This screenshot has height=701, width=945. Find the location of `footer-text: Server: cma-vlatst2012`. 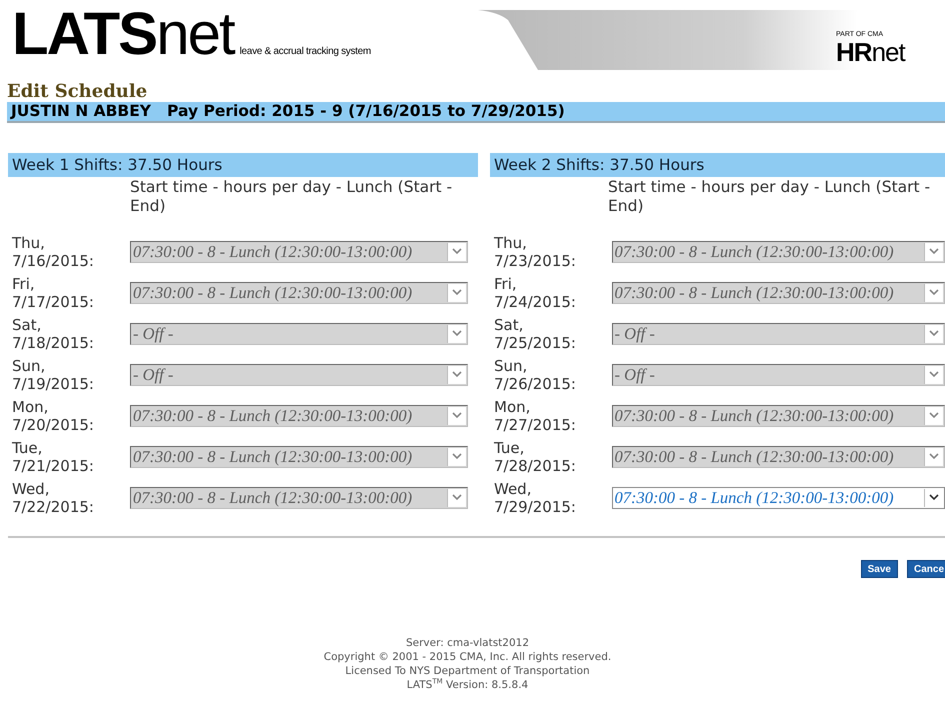

footer-text: Server: cma-vlatst2012 is located at coordinates (468, 643).